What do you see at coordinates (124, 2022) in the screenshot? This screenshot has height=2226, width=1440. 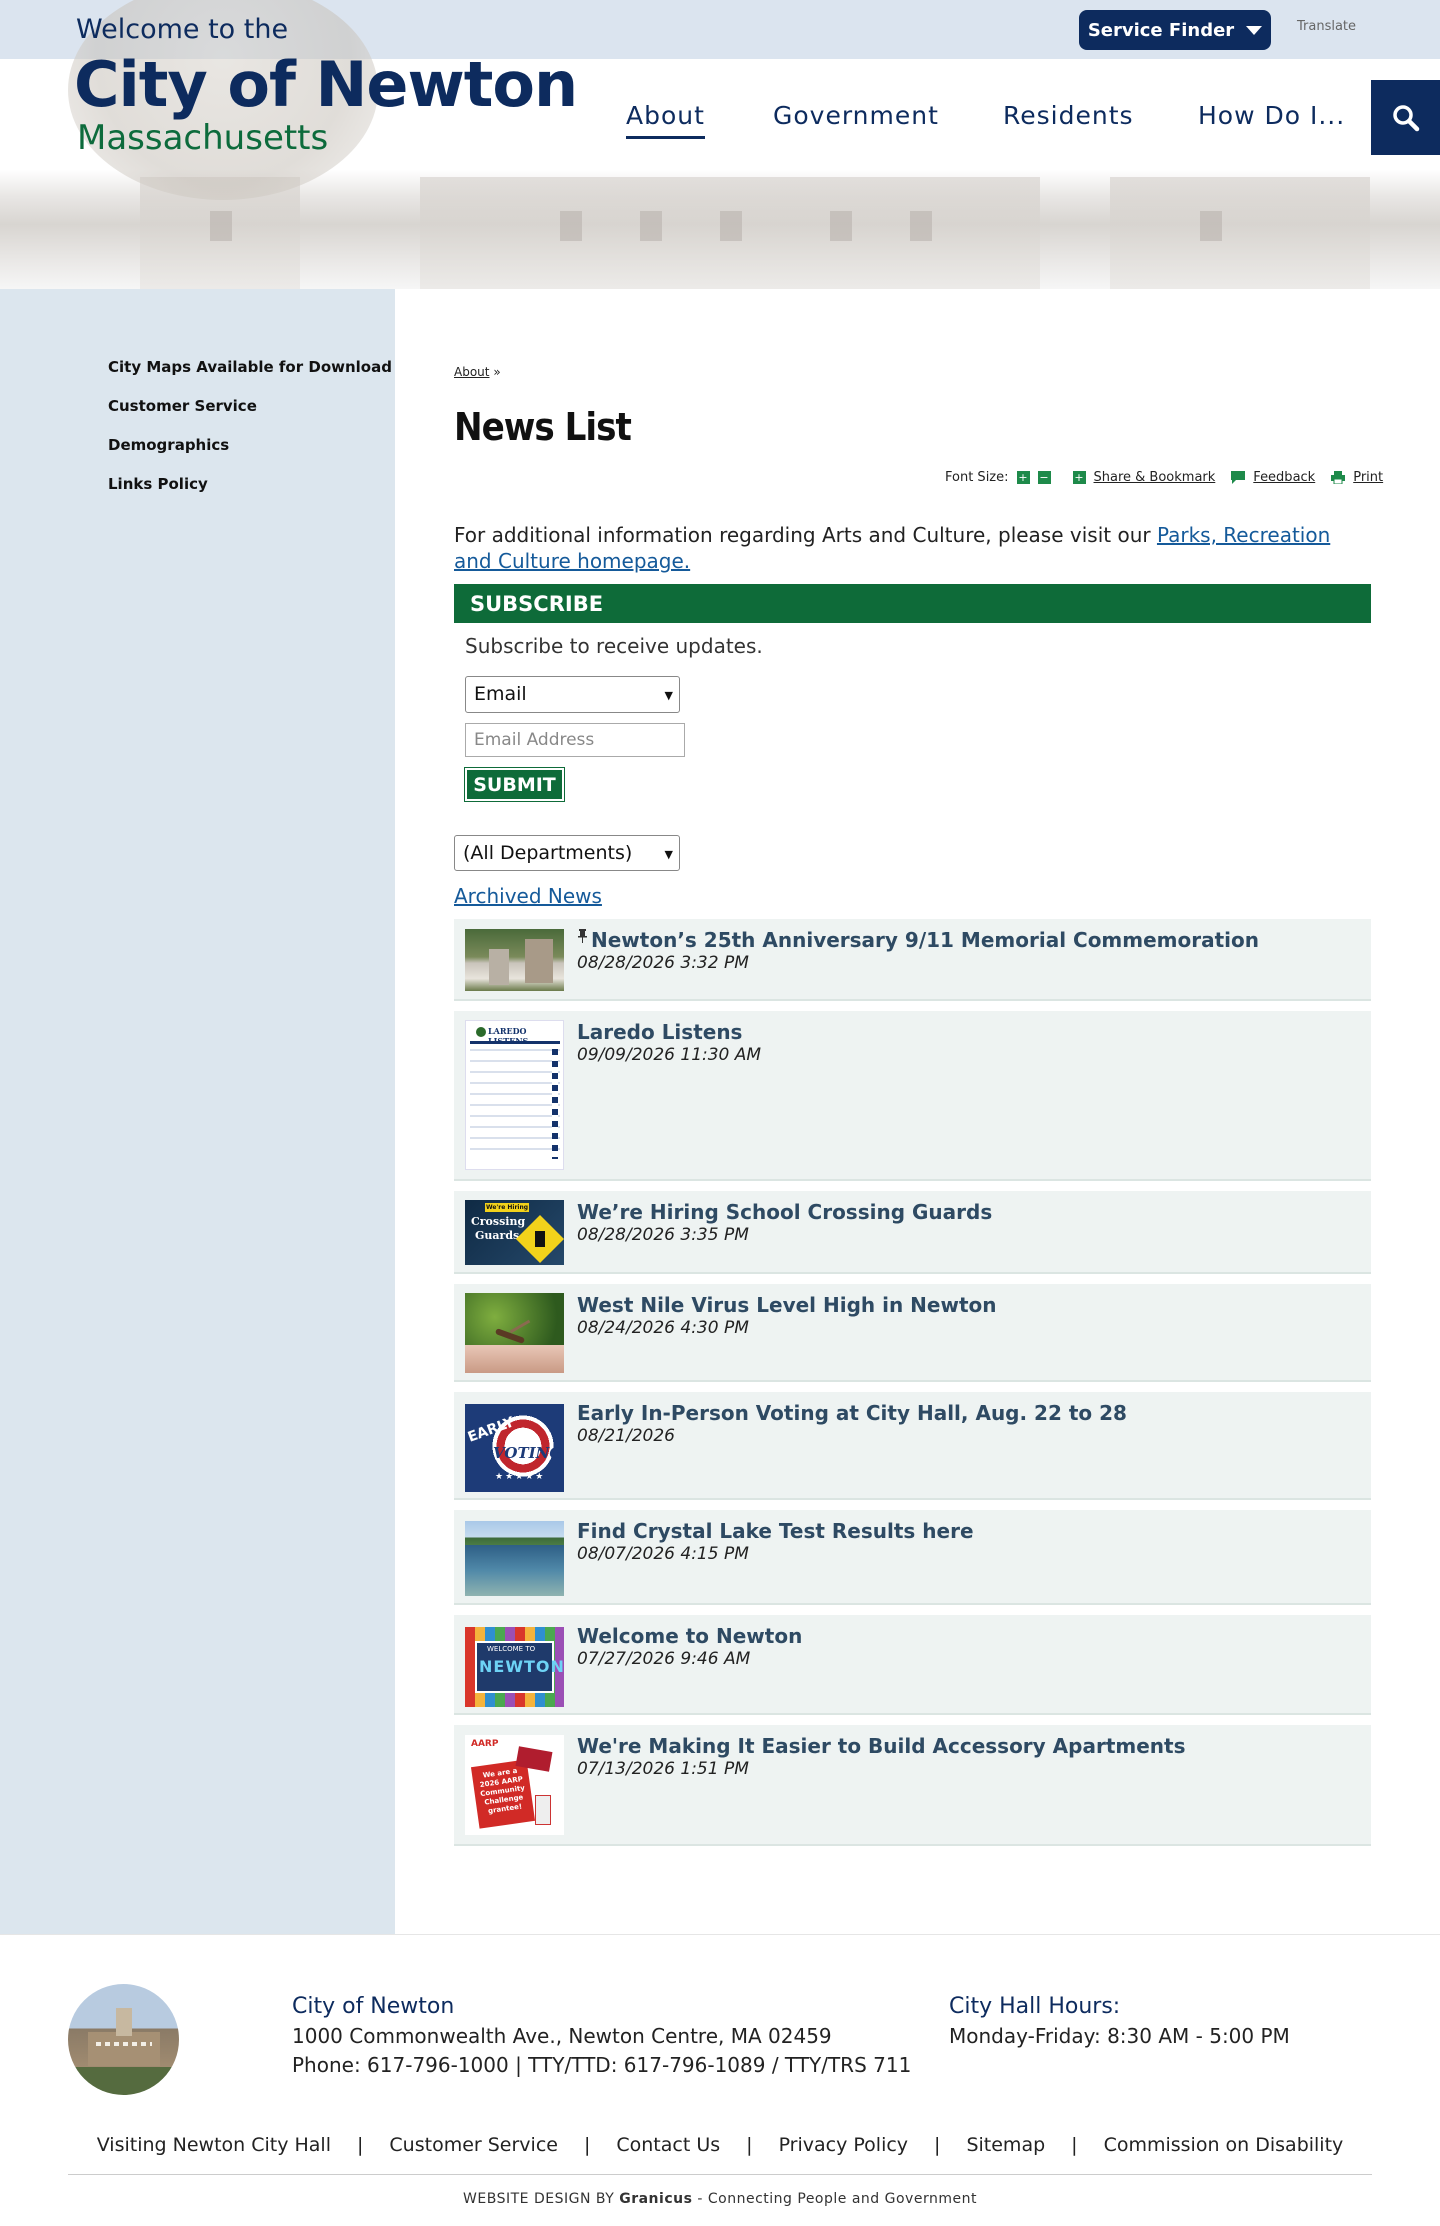 I see `tower-shape` at bounding box center [124, 2022].